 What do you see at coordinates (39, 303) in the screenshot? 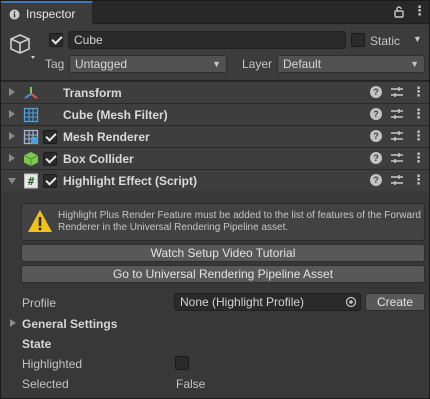
I see `profile-label: Profile` at bounding box center [39, 303].